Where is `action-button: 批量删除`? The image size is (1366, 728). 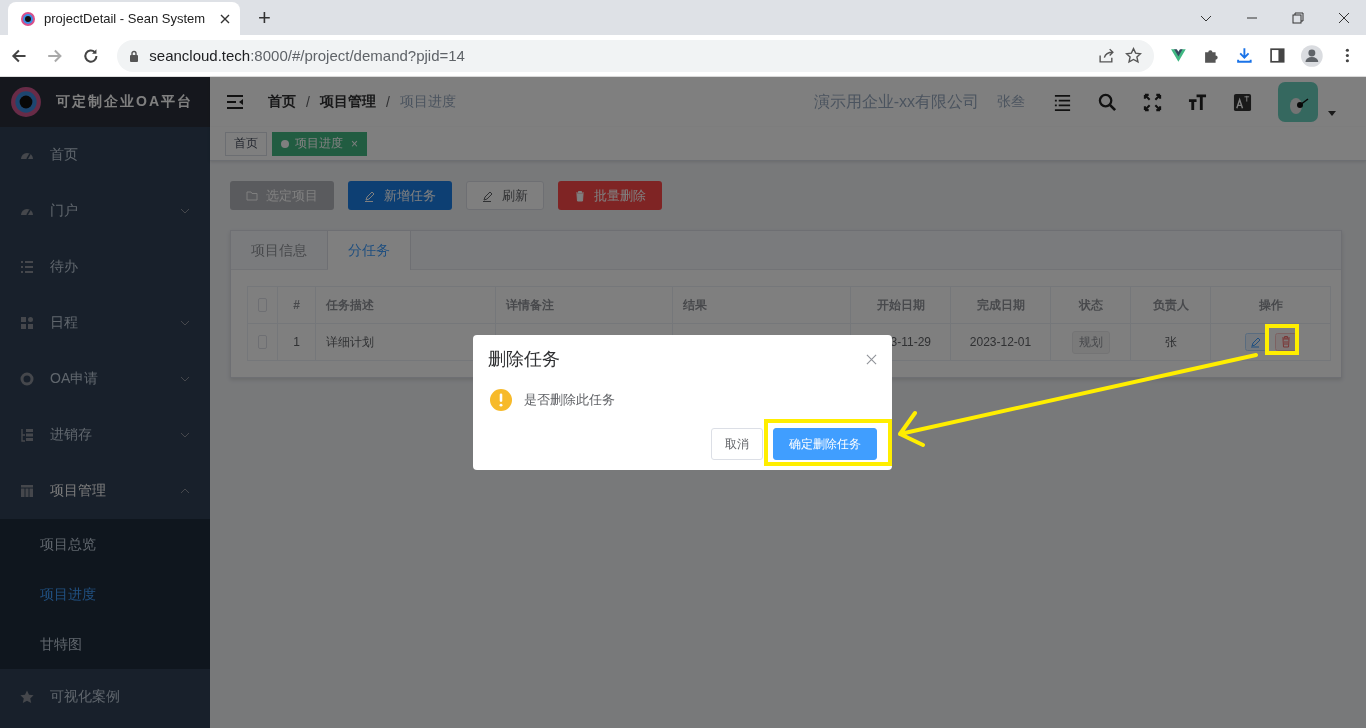 action-button: 批量删除 is located at coordinates (610, 195).